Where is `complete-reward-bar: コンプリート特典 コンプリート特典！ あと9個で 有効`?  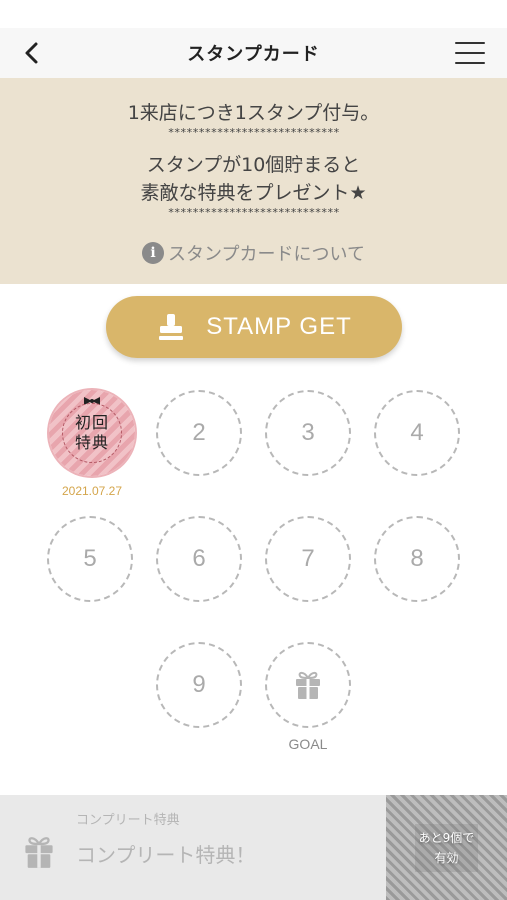 complete-reward-bar: コンプリート特典 コンプリート特典！ あと9個で 有効 is located at coordinates (253, 847).